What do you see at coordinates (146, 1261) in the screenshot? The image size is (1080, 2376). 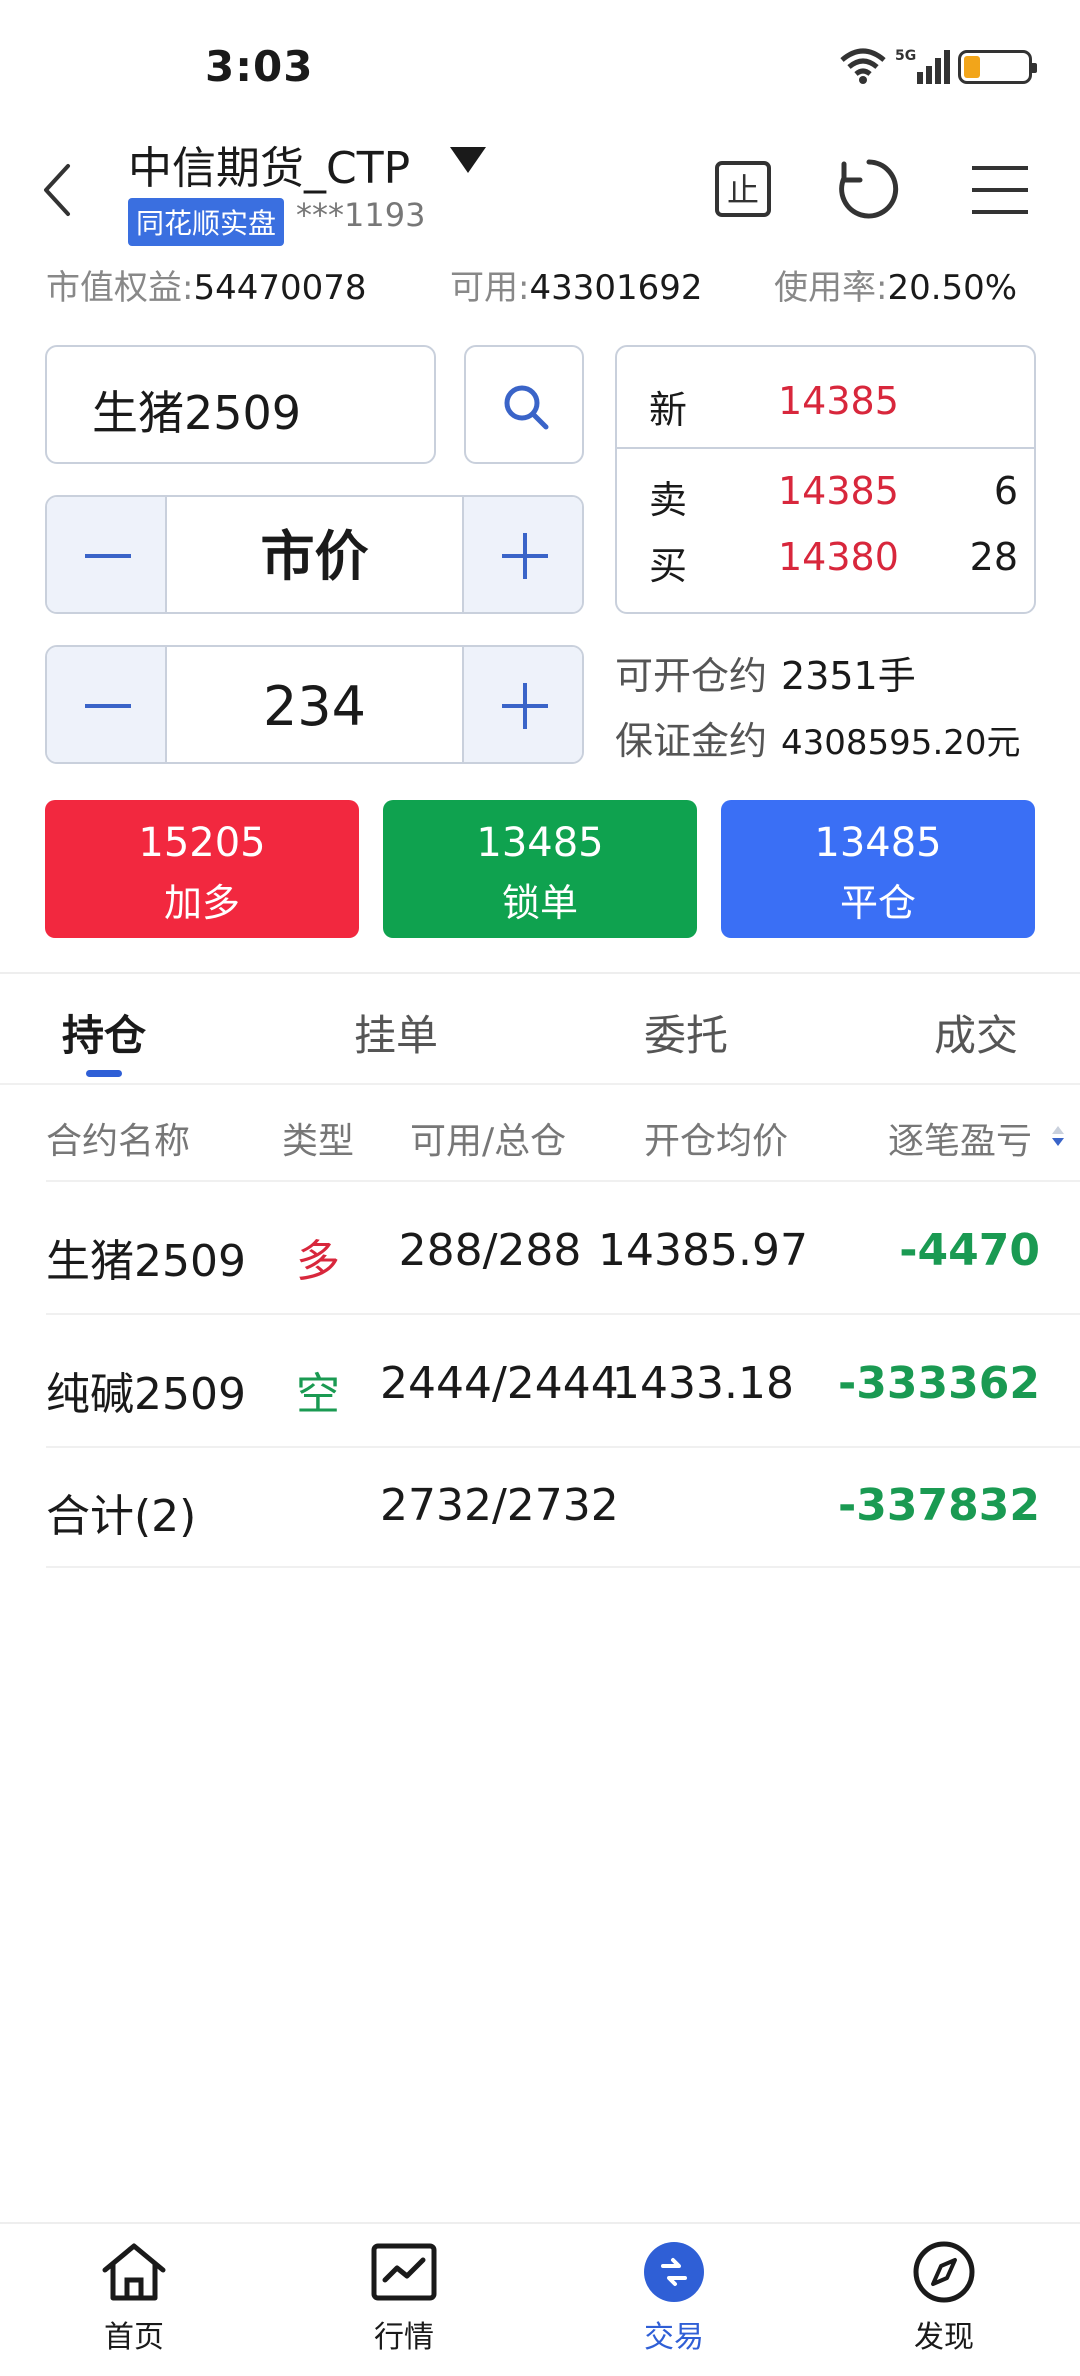 I see `row-contract: 生猪2509` at bounding box center [146, 1261].